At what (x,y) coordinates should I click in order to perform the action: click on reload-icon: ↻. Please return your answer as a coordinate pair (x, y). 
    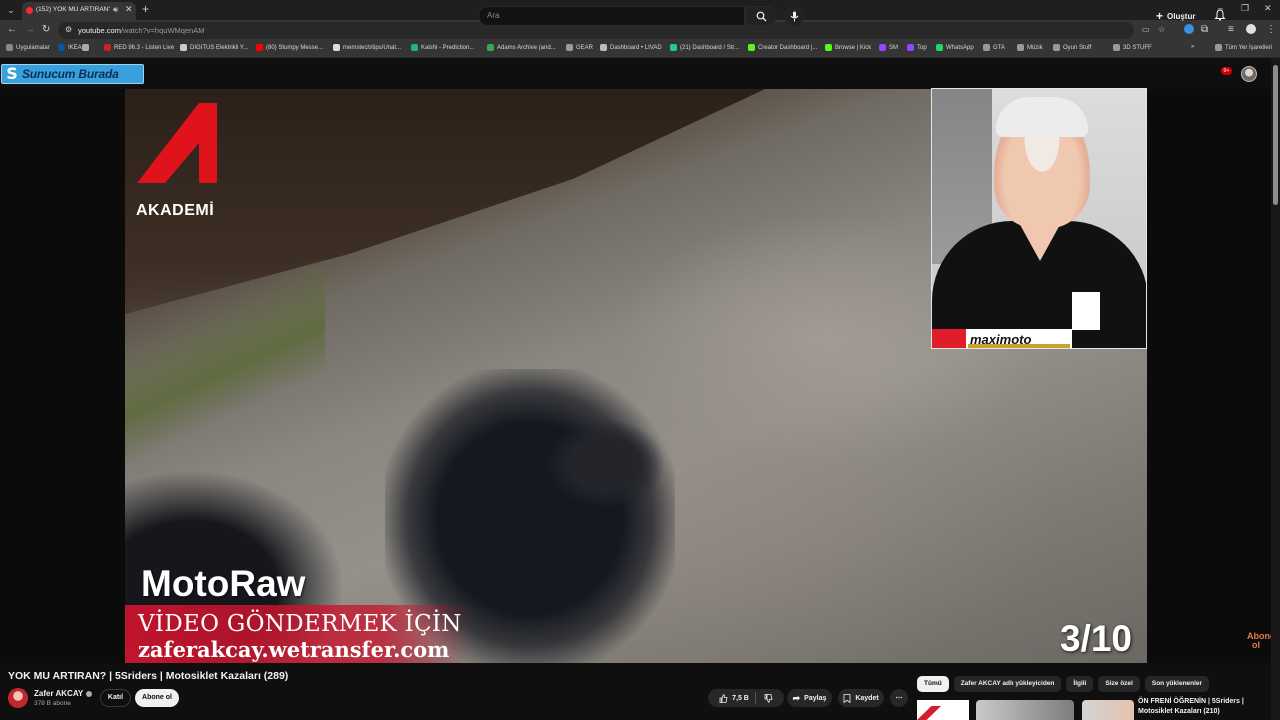
    Looking at the image, I should click on (46, 29).